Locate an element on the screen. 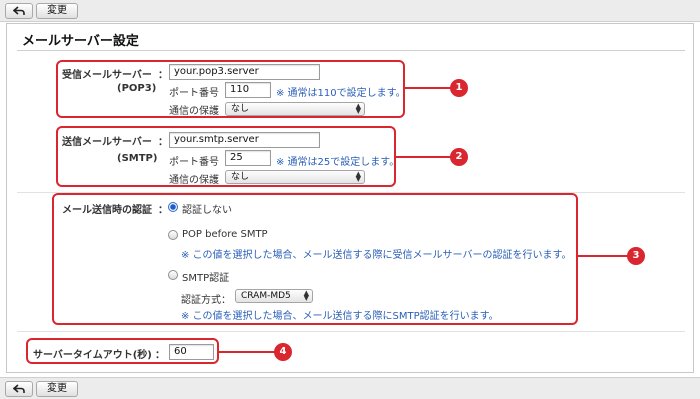  callout-badge-4: 4 is located at coordinates (283, 352).